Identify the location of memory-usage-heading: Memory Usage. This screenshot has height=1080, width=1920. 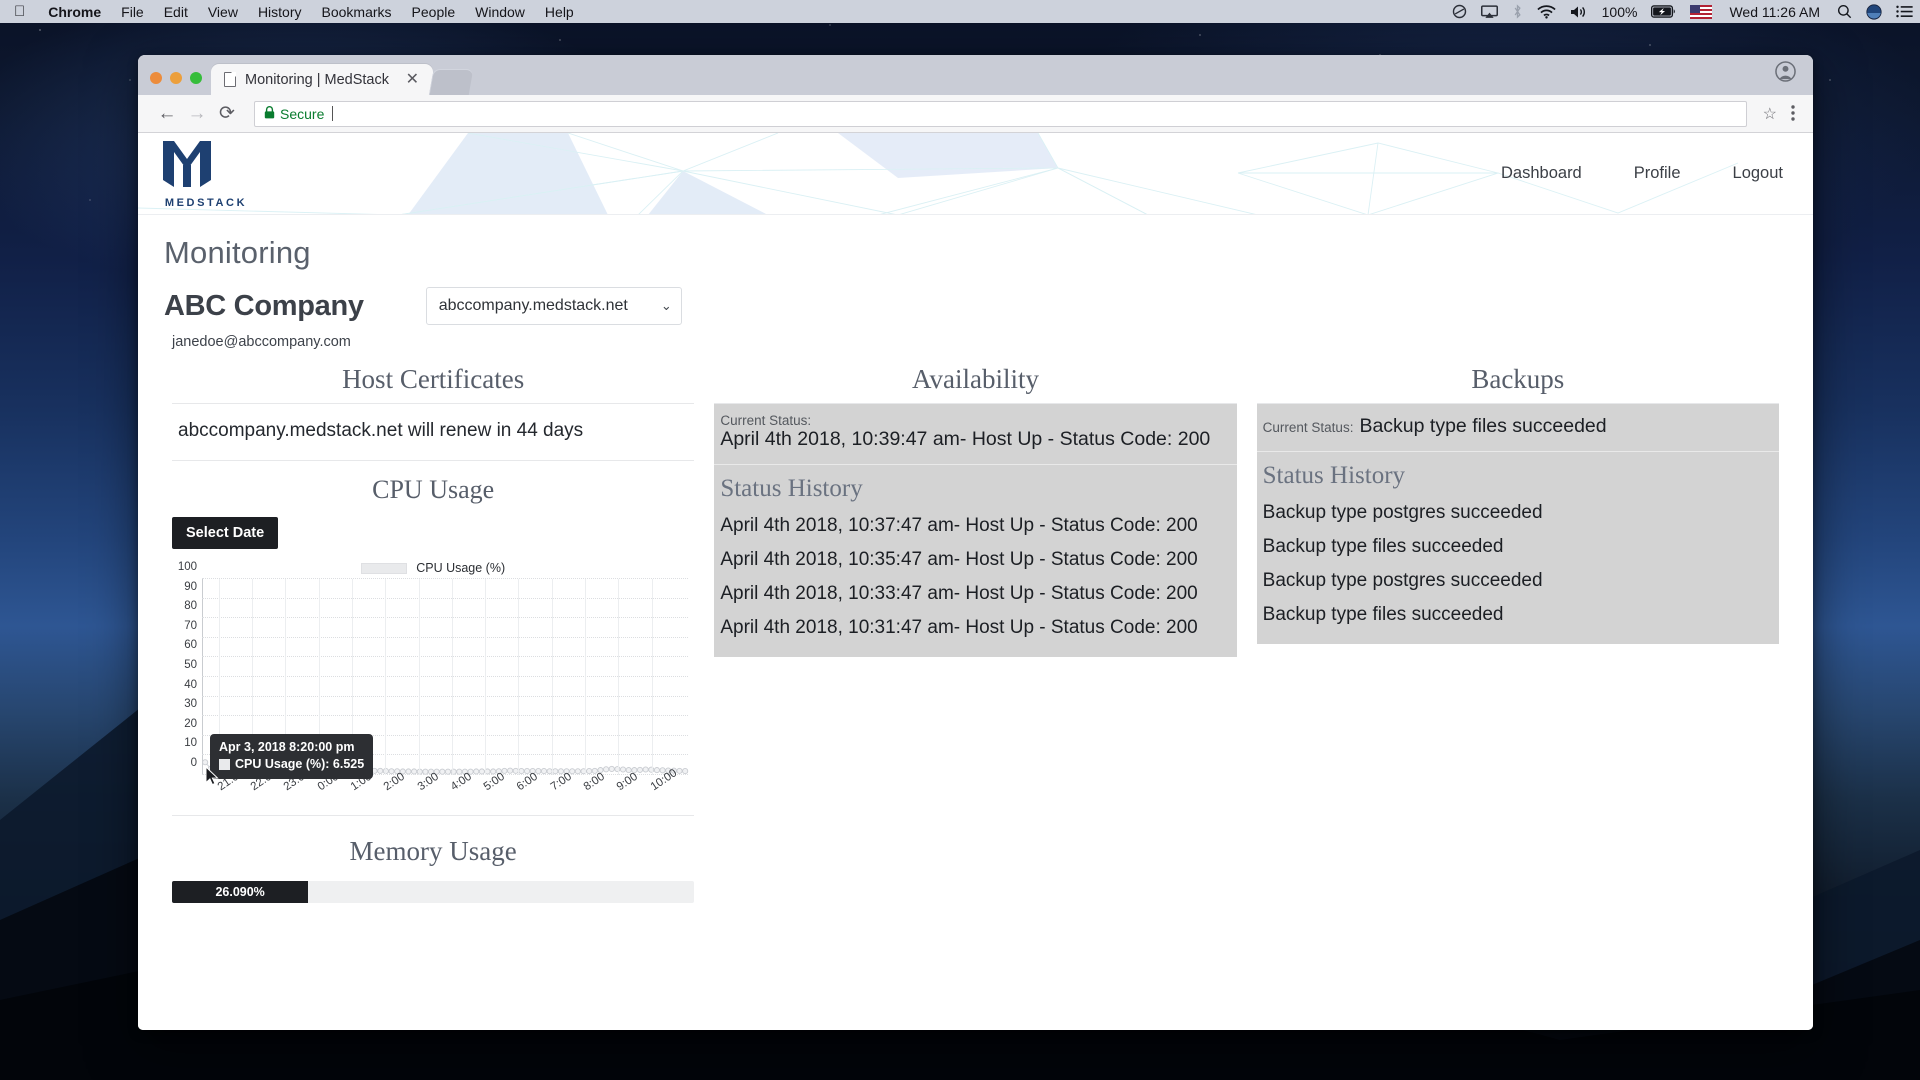
(433, 841).